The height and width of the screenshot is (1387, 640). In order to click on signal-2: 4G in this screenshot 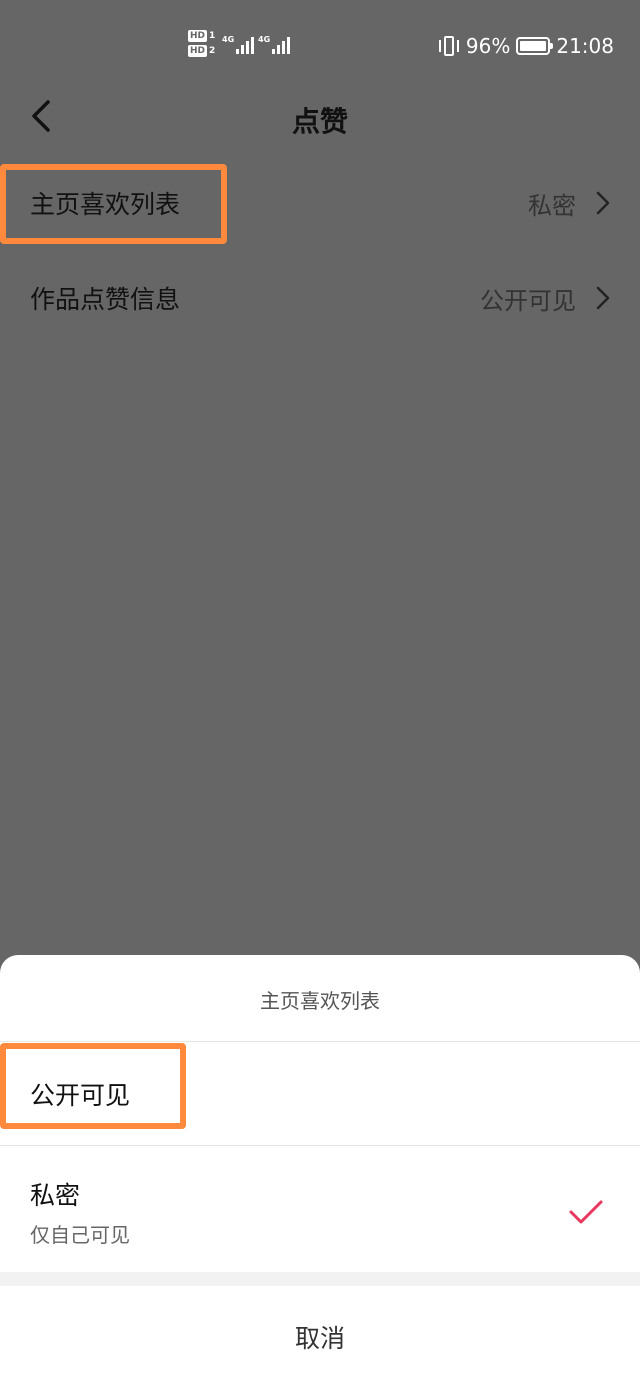, I will do `click(274, 44)`.